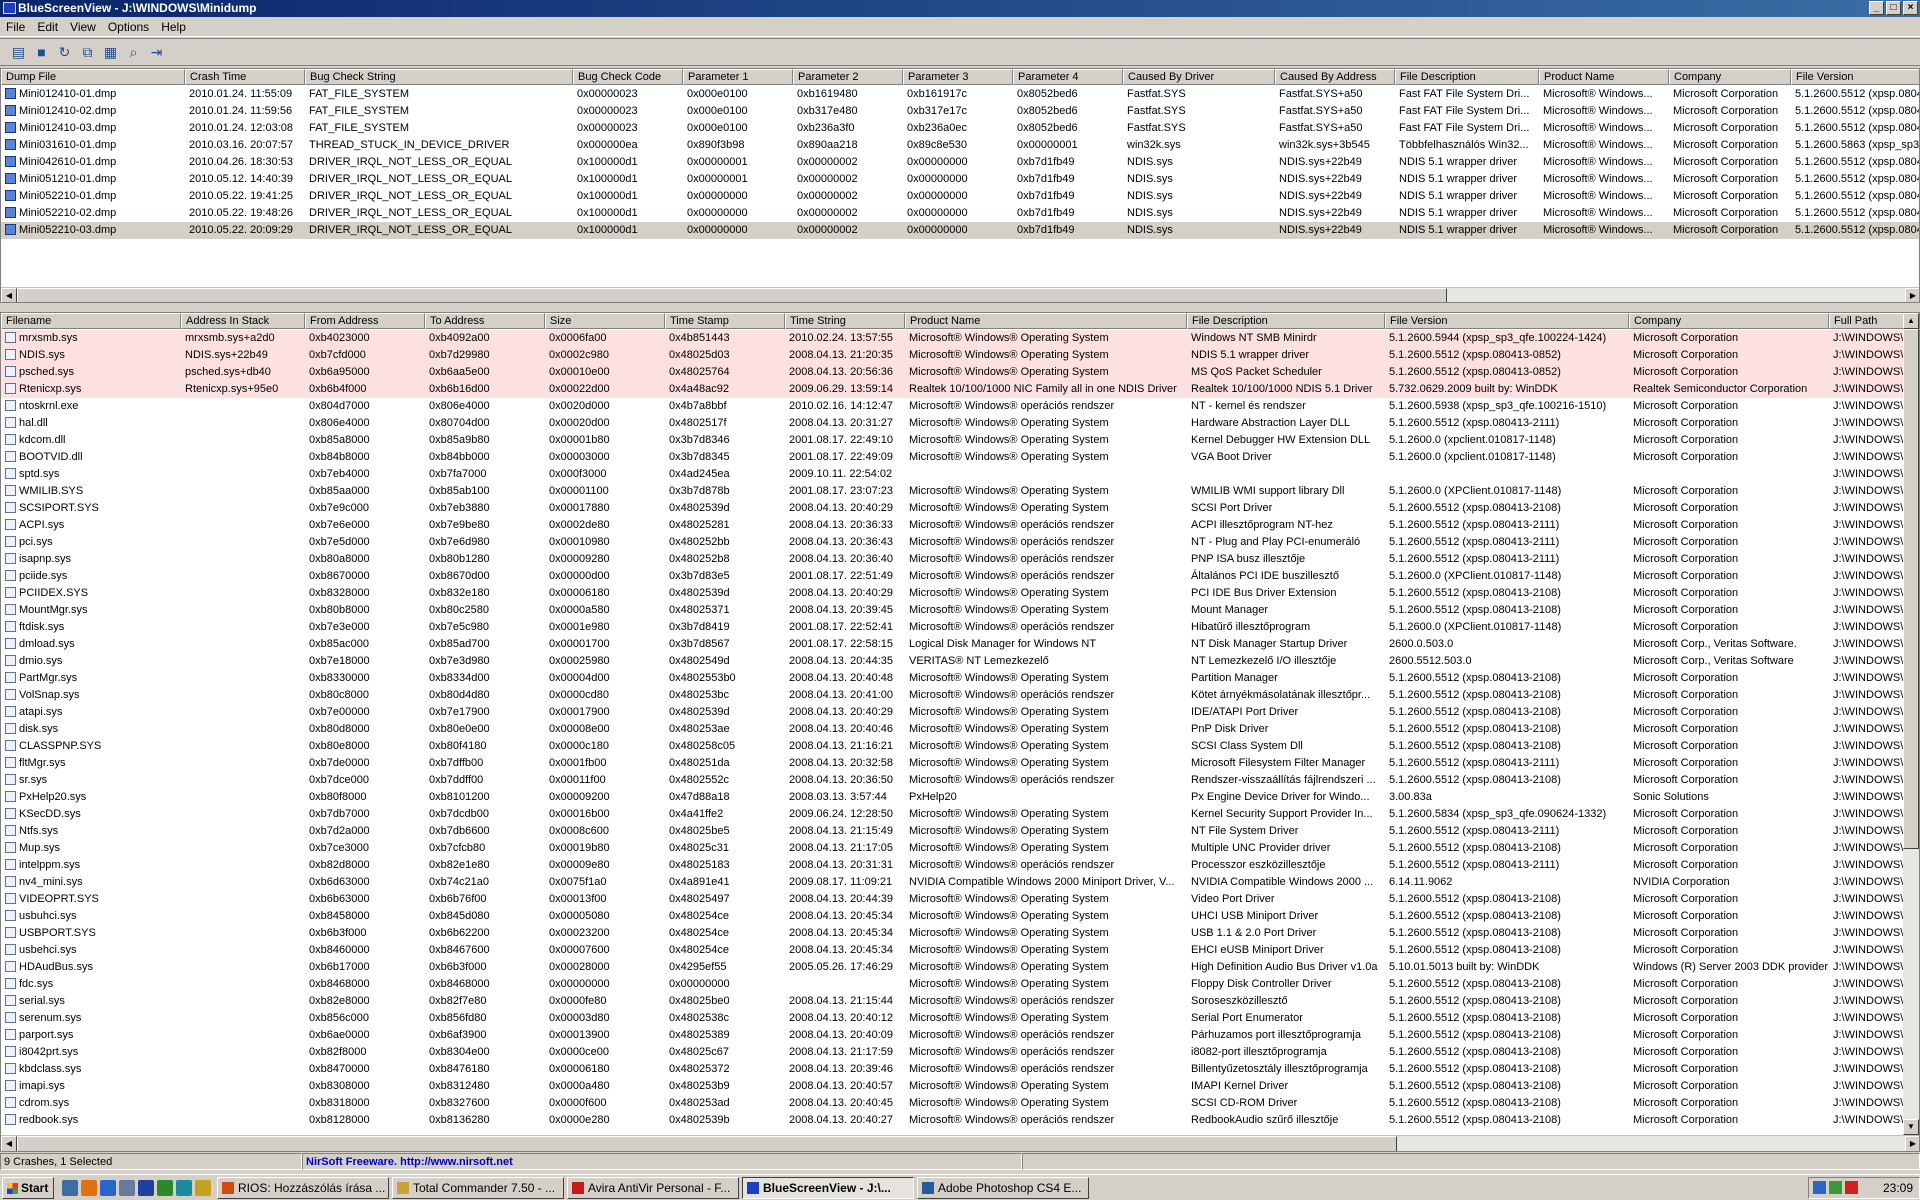 The image size is (1920, 1200). Describe the element at coordinates (1467, 77) in the screenshot. I see `crashes-col-header: File Description` at that location.